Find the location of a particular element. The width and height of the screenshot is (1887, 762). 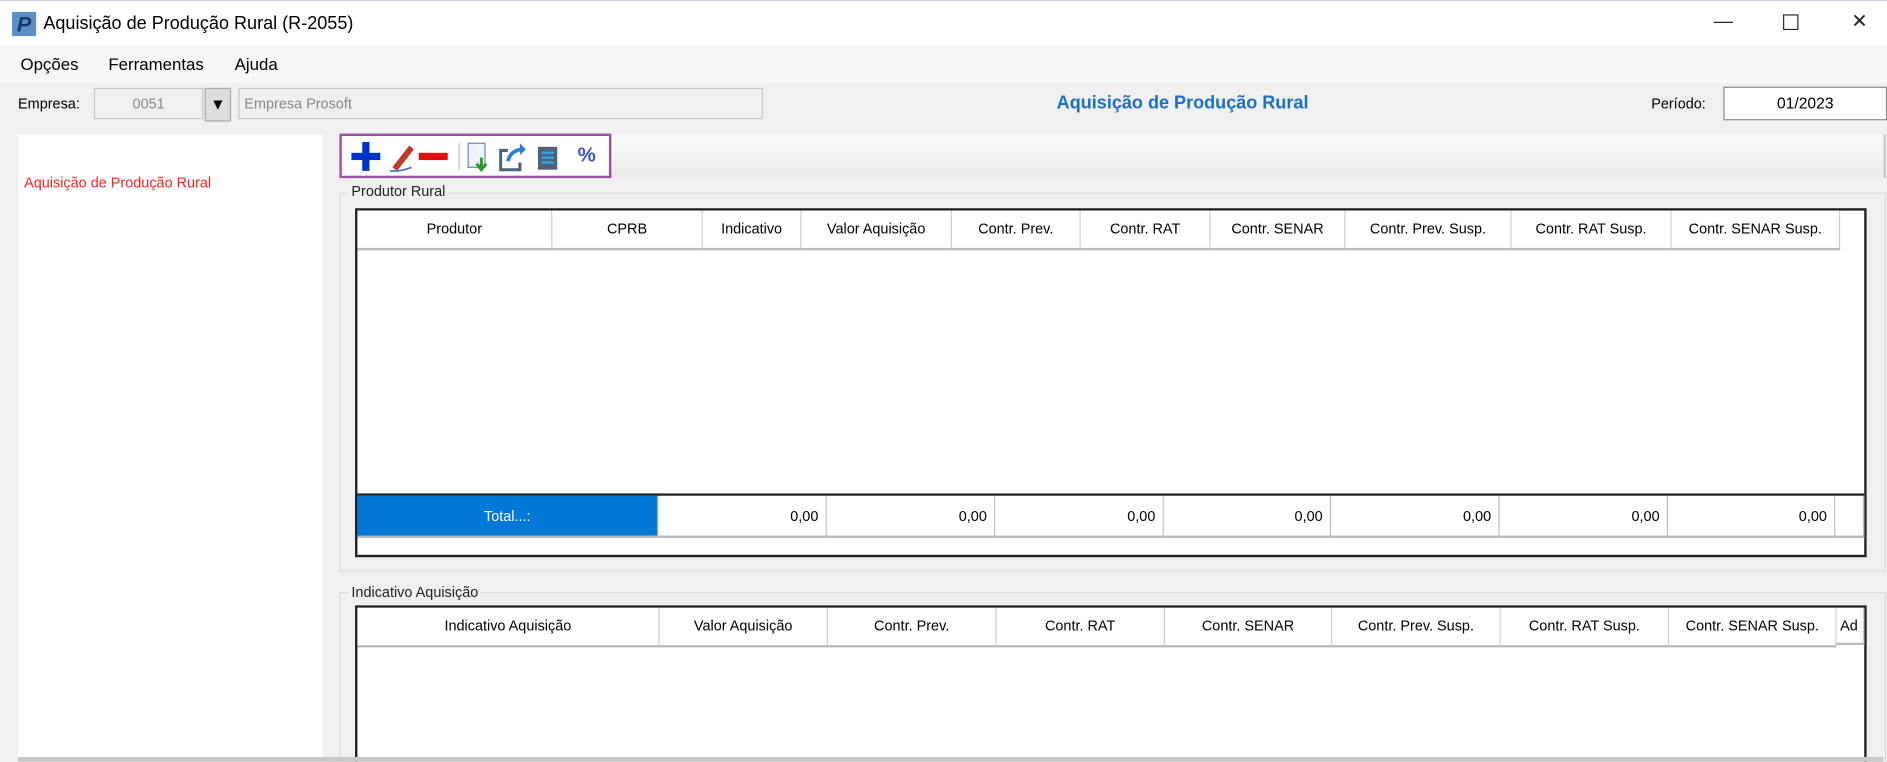

column-header: Indicativo Aquisição is located at coordinates (508, 627).